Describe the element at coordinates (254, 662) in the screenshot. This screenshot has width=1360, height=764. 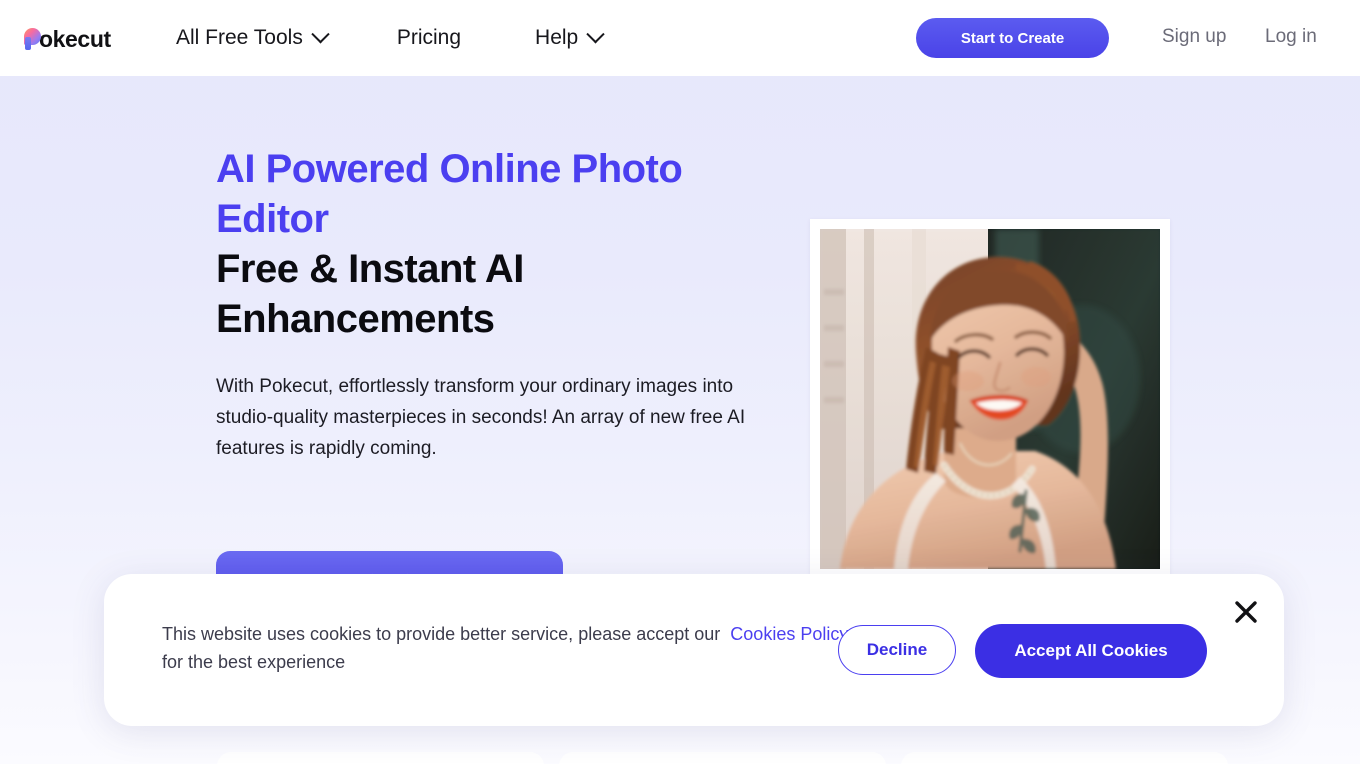
I see `cookie-message-part2: for the best experience` at that location.